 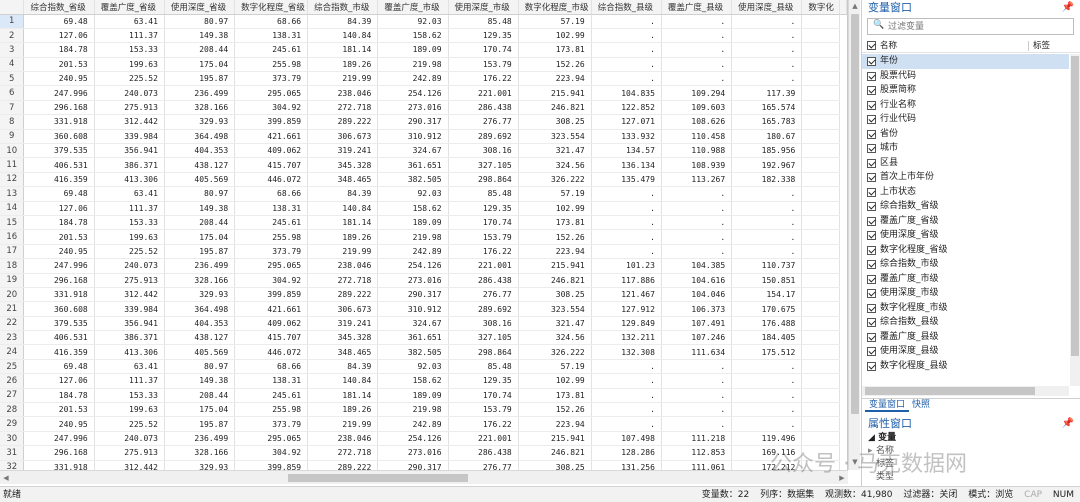 What do you see at coordinates (413, 410) in the screenshot?
I see `data-cell: 219.98` at bounding box center [413, 410].